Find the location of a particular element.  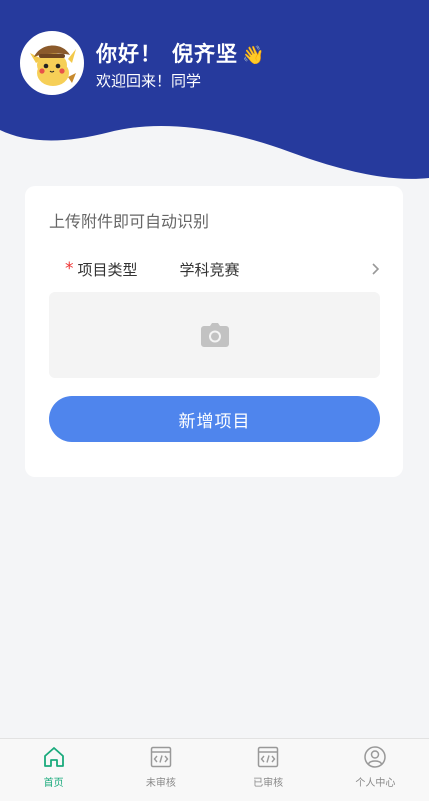

tab-unreviewed: 未审核 is located at coordinates (160, 770).